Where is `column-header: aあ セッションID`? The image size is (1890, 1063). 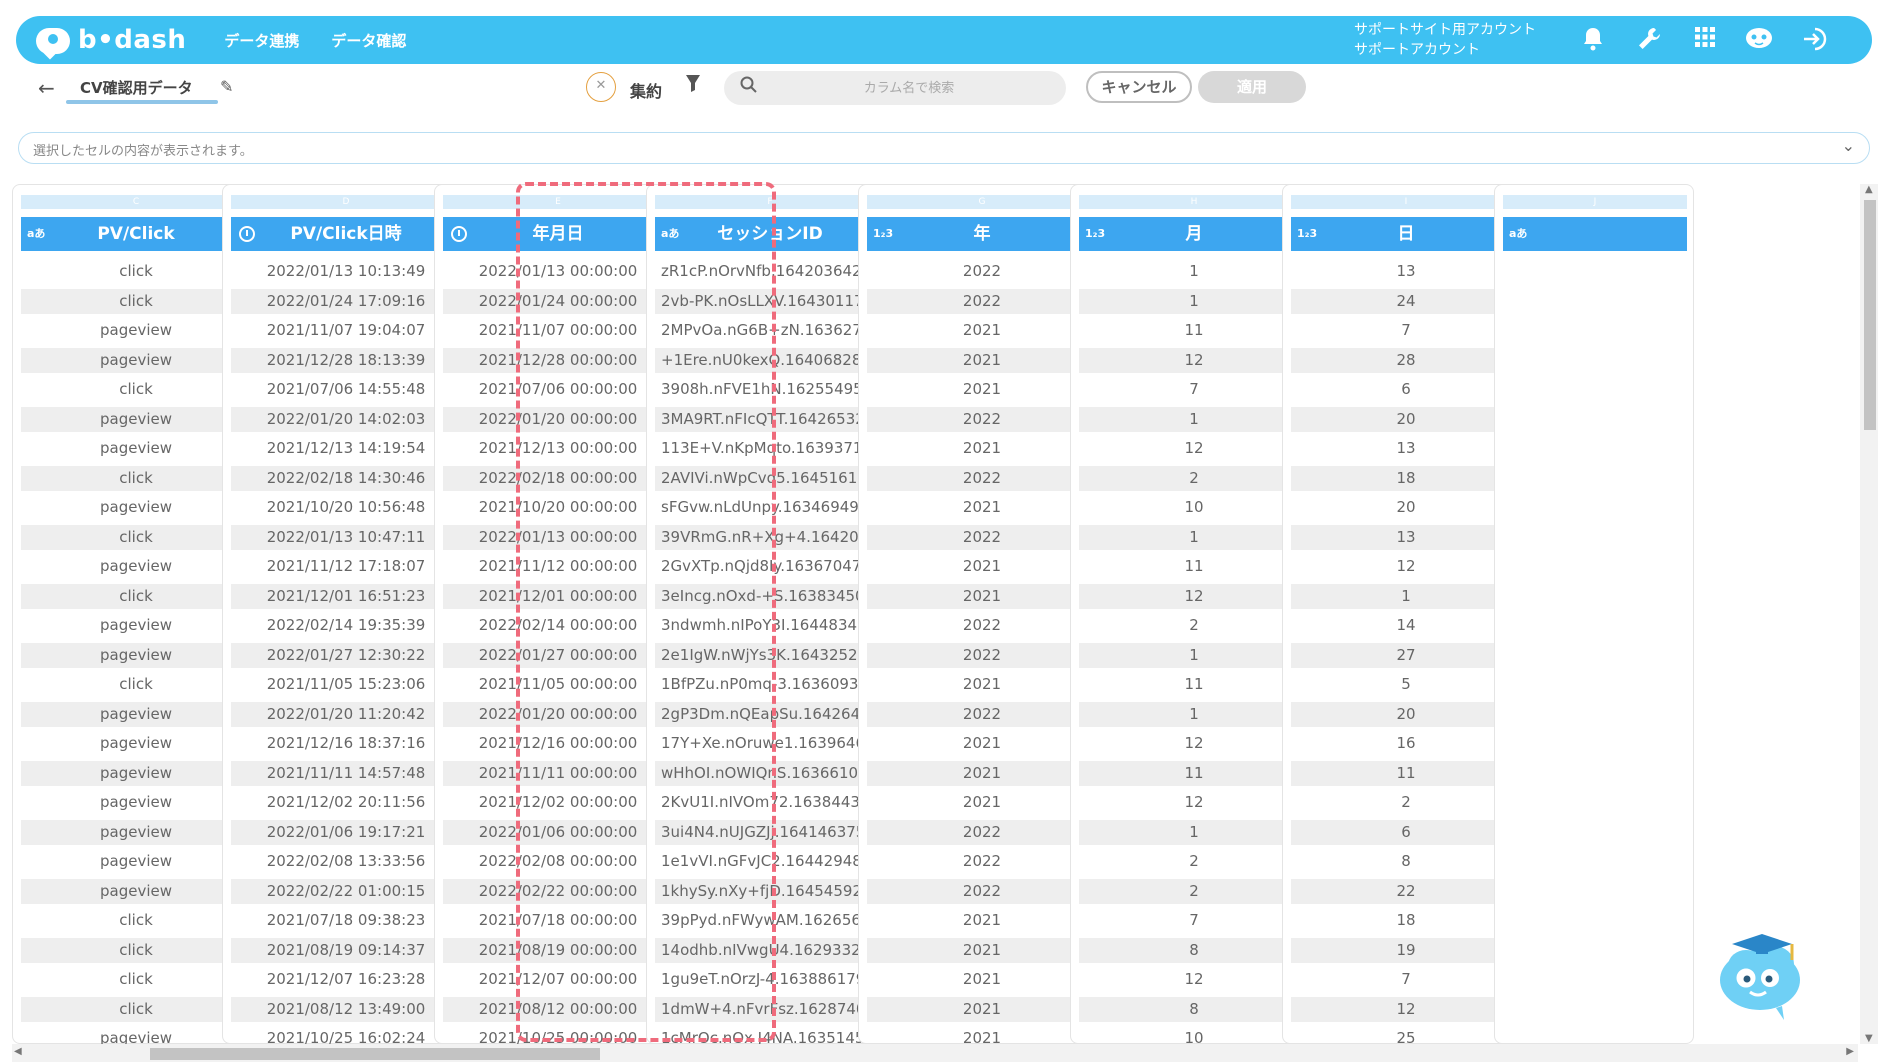 column-header: aあ セッションID is located at coordinates (770, 234).